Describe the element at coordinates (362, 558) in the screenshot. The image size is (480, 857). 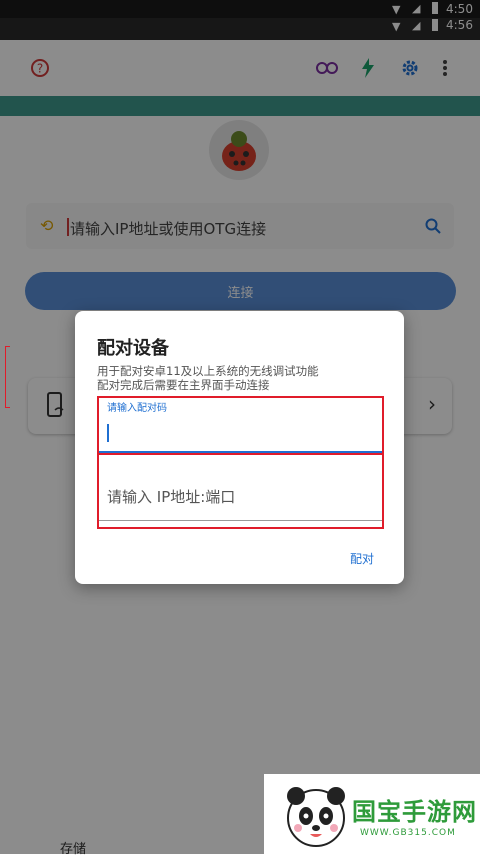
I see `pair-button: 配对` at that location.